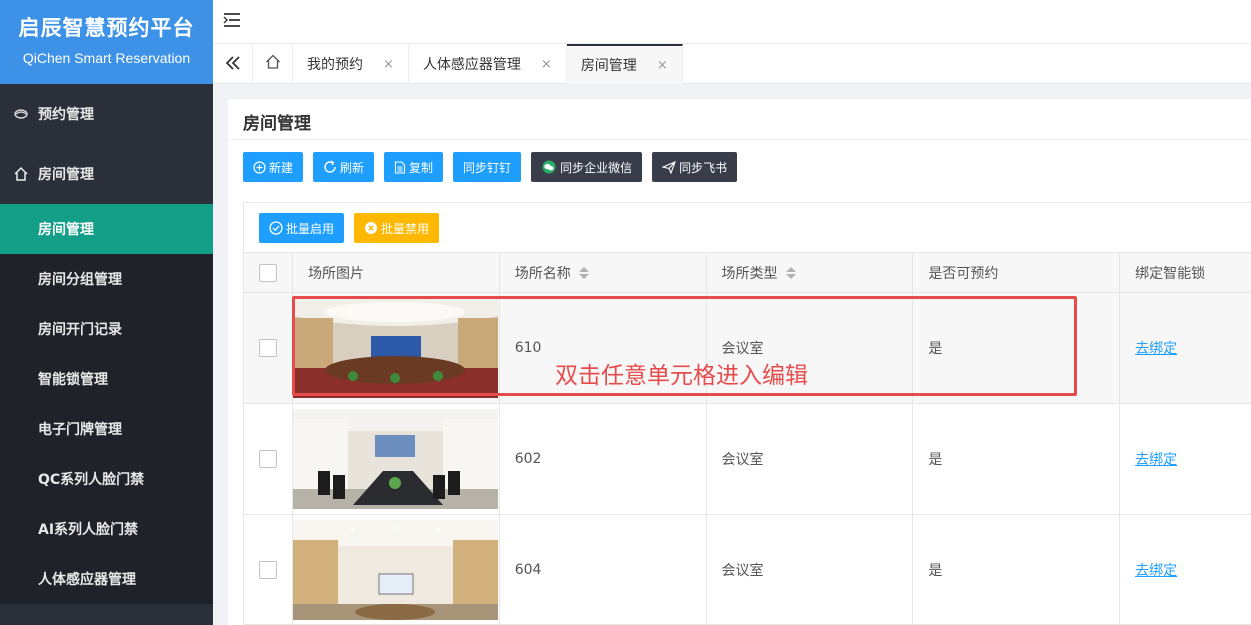  I want to click on tab-my-reservation: 我的预约 ×, so click(351, 64).